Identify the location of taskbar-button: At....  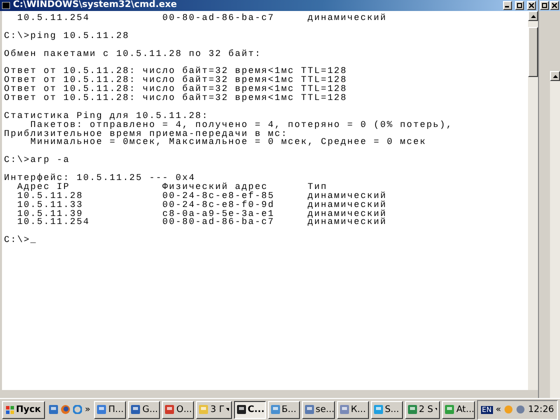
(458, 409).